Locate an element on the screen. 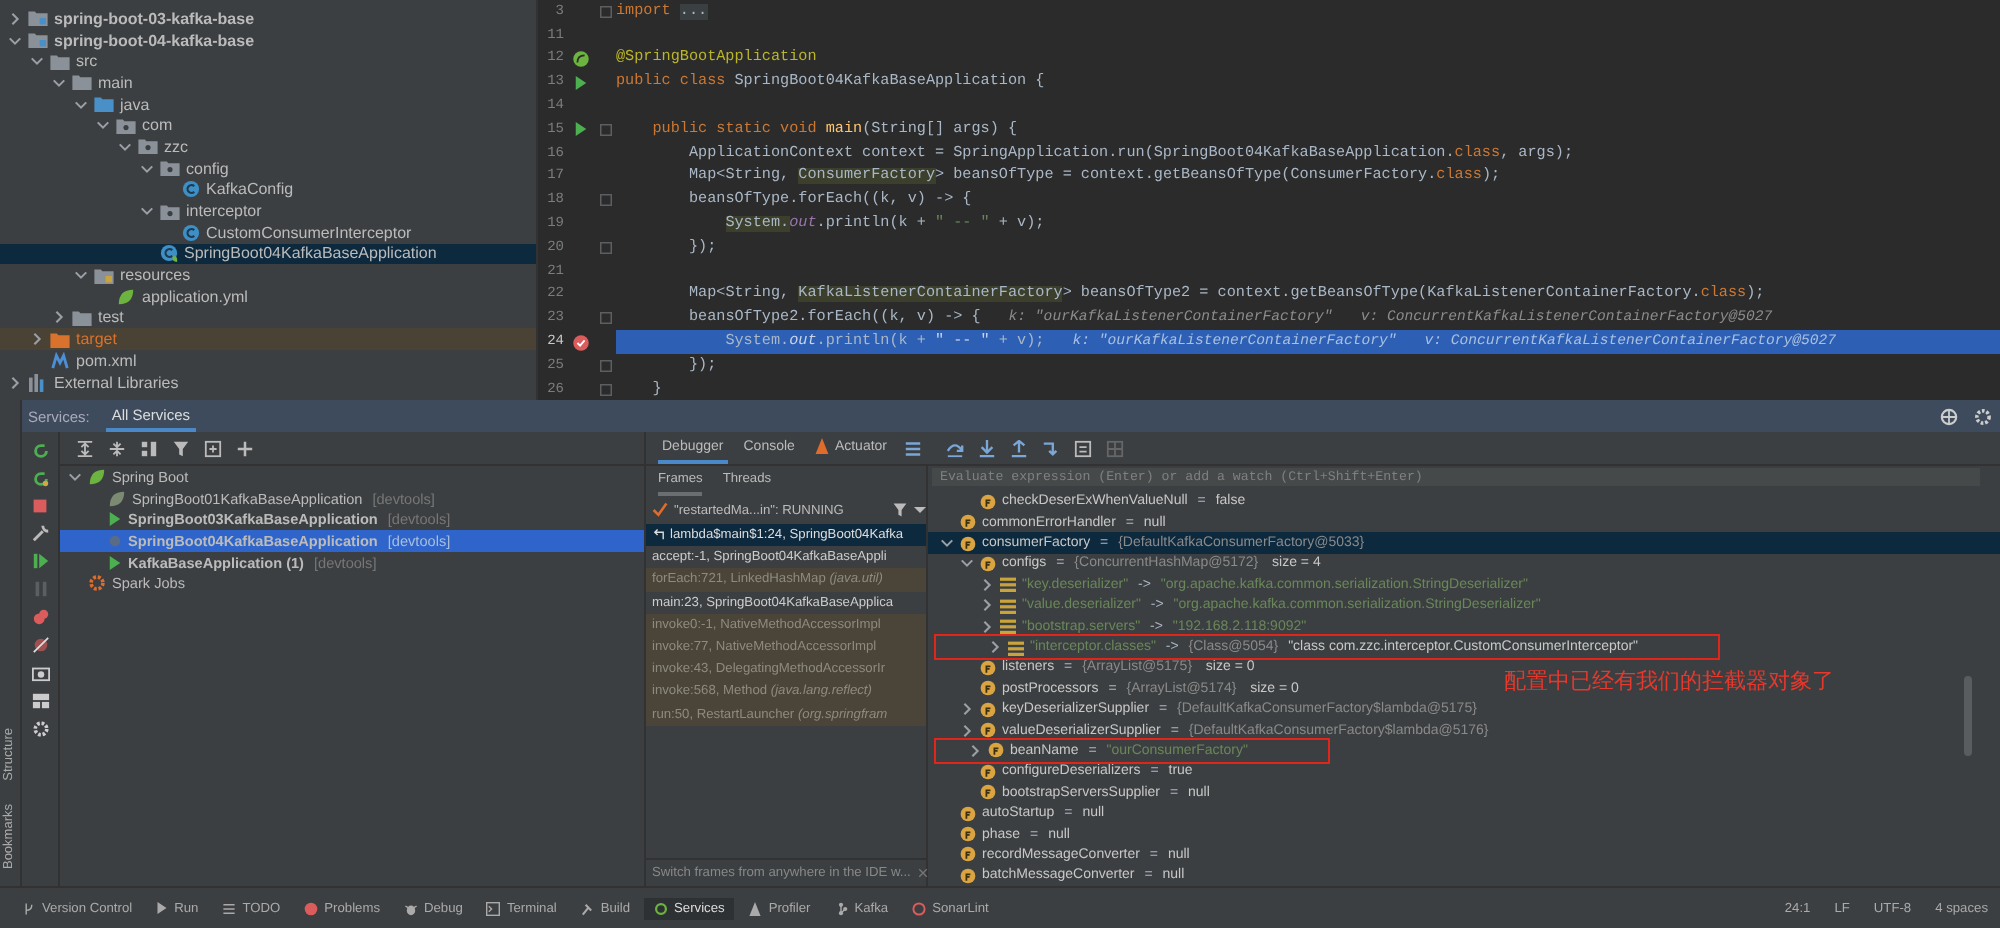 The image size is (2000, 928). tree-item: External Libraries is located at coordinates (268, 382).